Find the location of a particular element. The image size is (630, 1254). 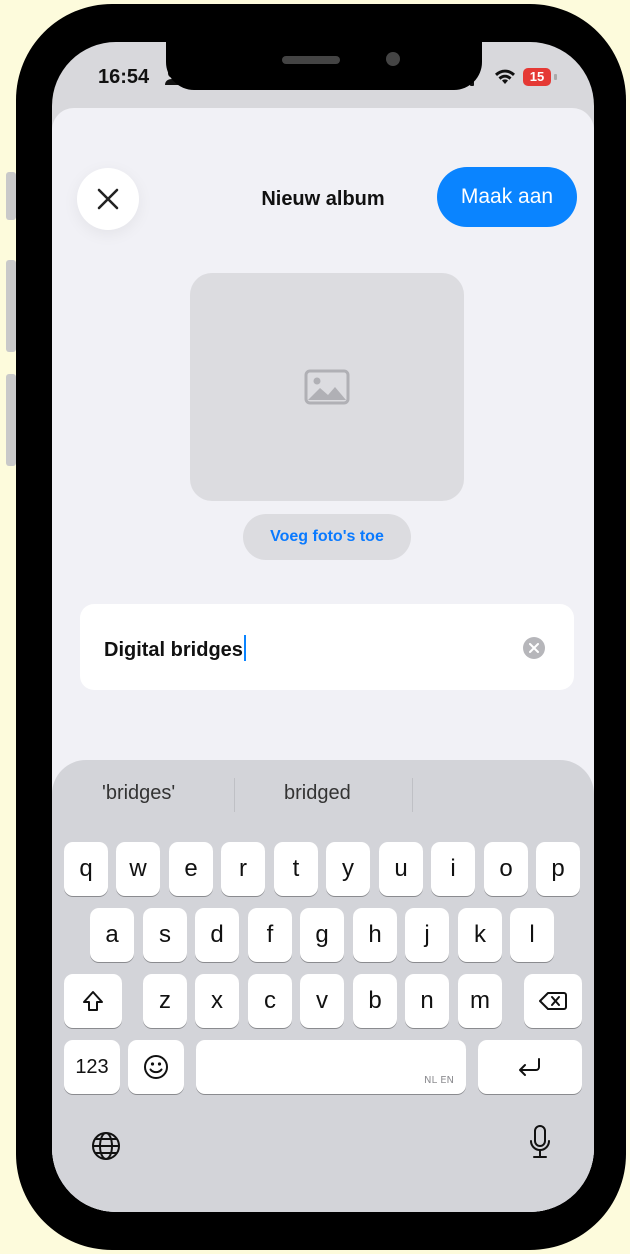

key: d is located at coordinates (217, 935).